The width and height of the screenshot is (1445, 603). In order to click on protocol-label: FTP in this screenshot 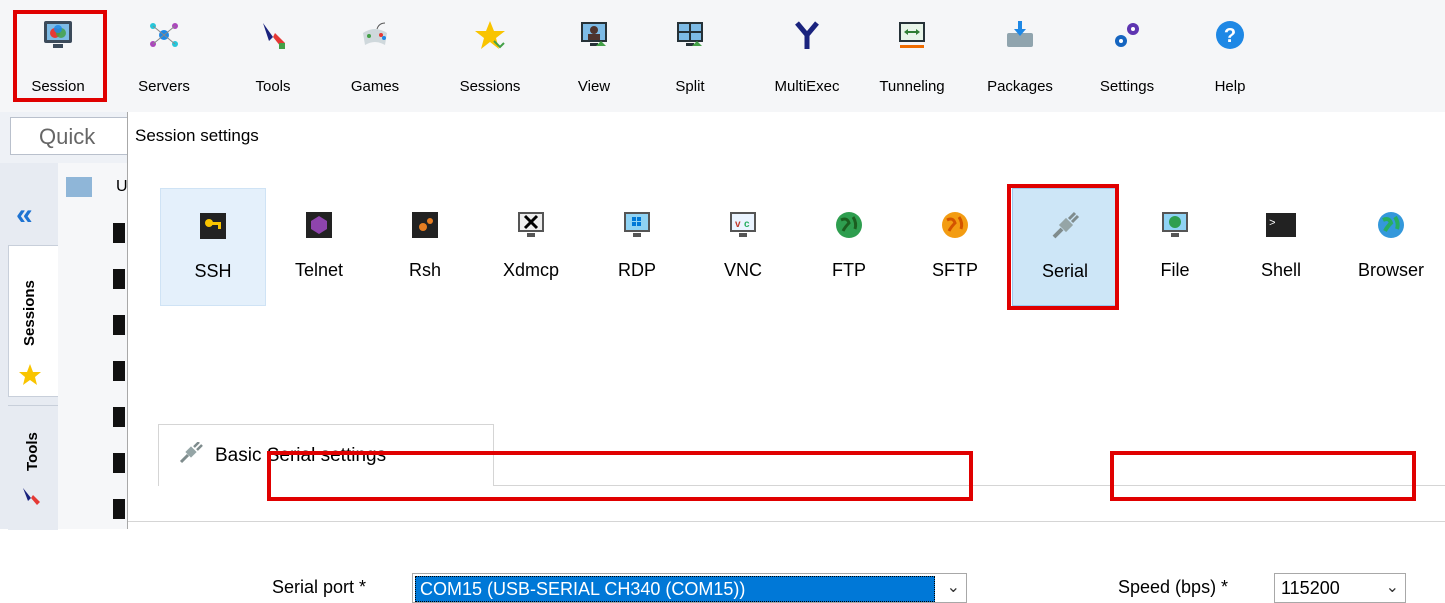, I will do `click(849, 270)`.